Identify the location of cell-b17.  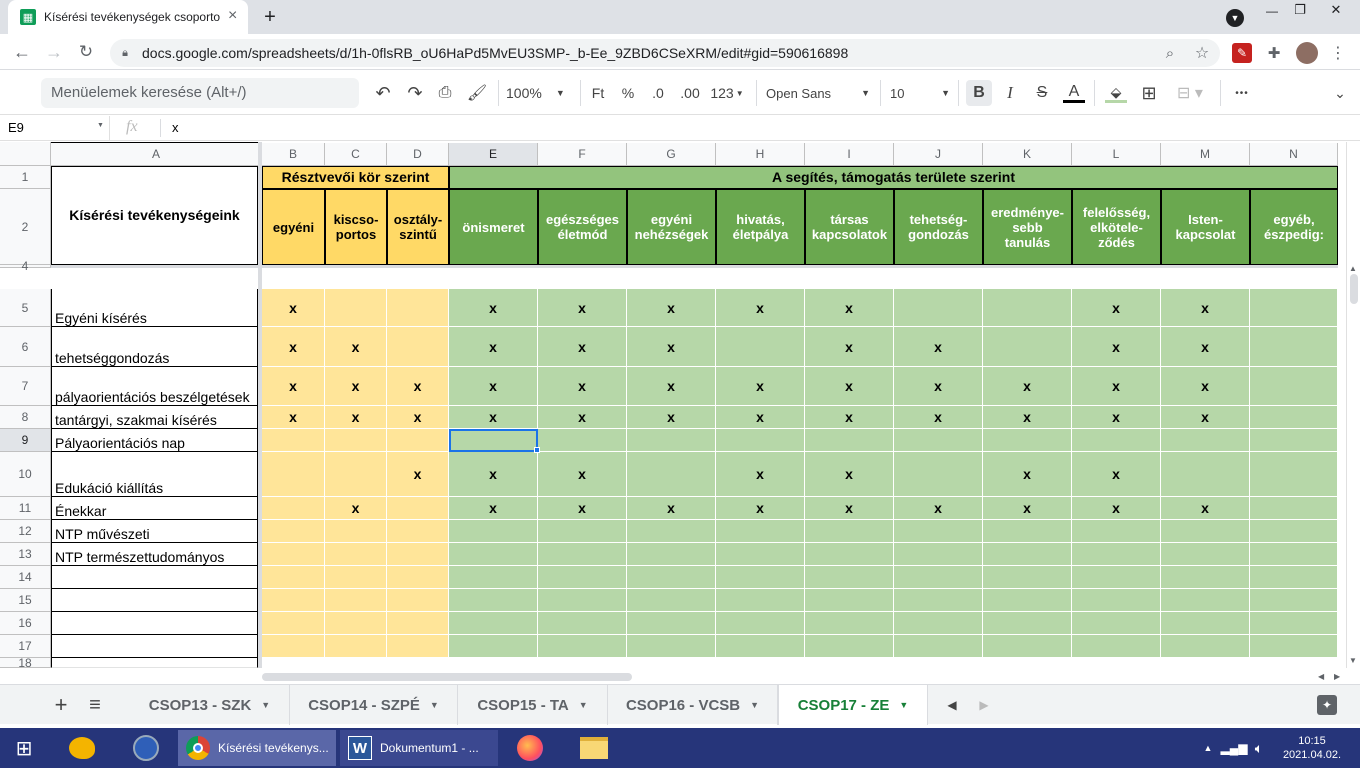
(293, 646).